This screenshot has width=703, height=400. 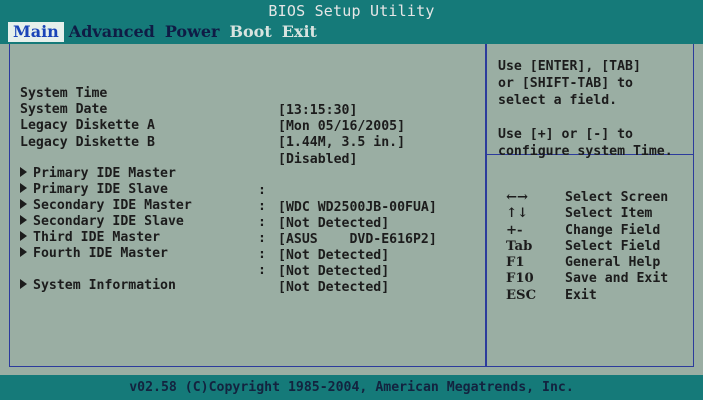 I want to click on submenu-label: Primary IDE Slave, so click(x=100, y=189).